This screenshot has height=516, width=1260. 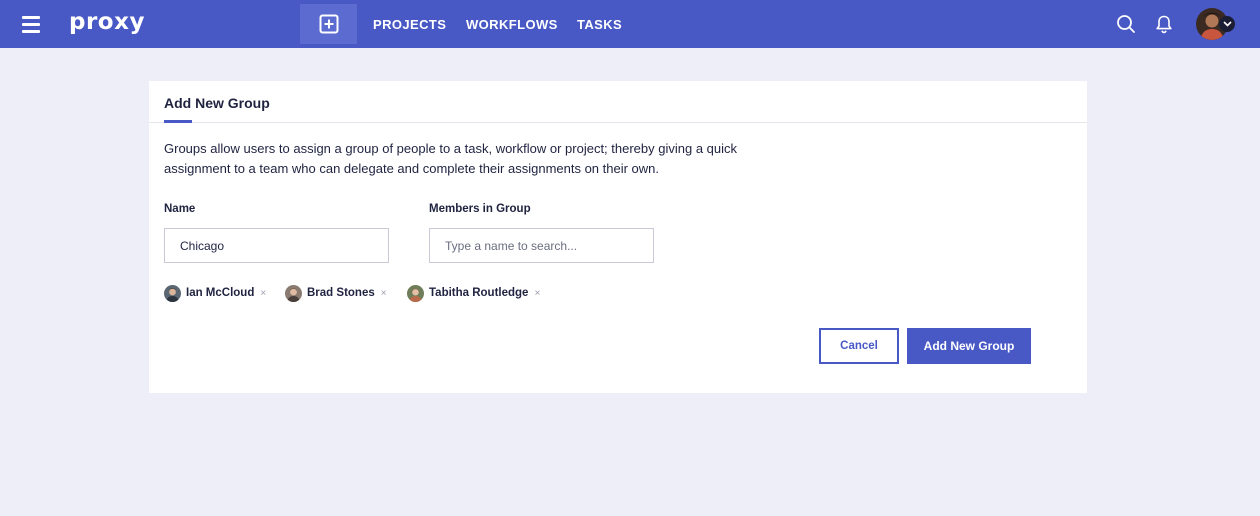 What do you see at coordinates (217, 103) in the screenshot?
I see `card-title: Add New Group` at bounding box center [217, 103].